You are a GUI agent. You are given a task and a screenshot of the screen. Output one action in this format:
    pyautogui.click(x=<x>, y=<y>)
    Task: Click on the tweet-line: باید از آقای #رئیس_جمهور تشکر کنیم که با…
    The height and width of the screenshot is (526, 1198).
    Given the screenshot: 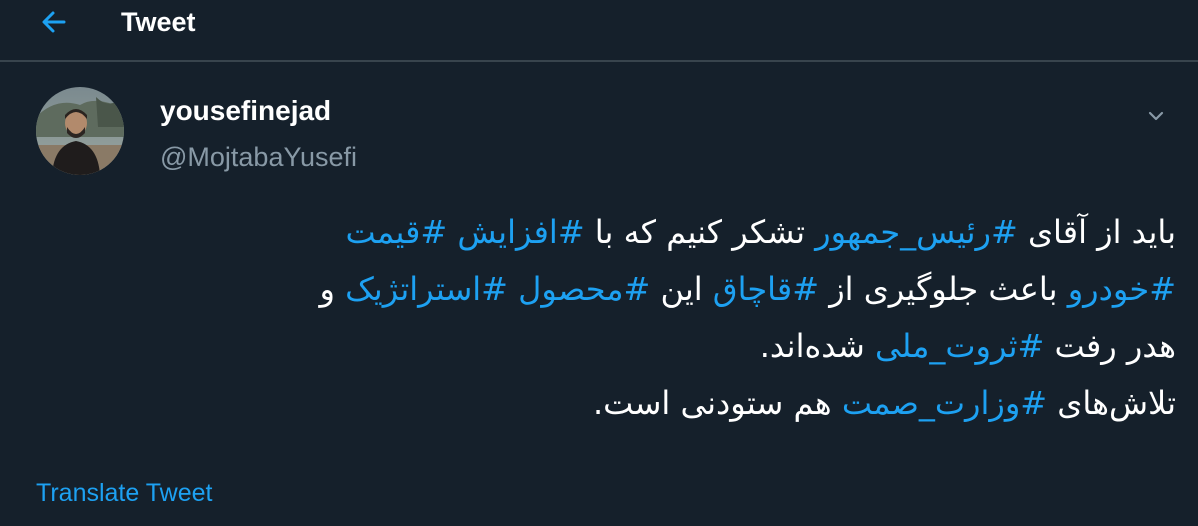 What is the action you would take?
    pyautogui.click(x=606, y=232)
    